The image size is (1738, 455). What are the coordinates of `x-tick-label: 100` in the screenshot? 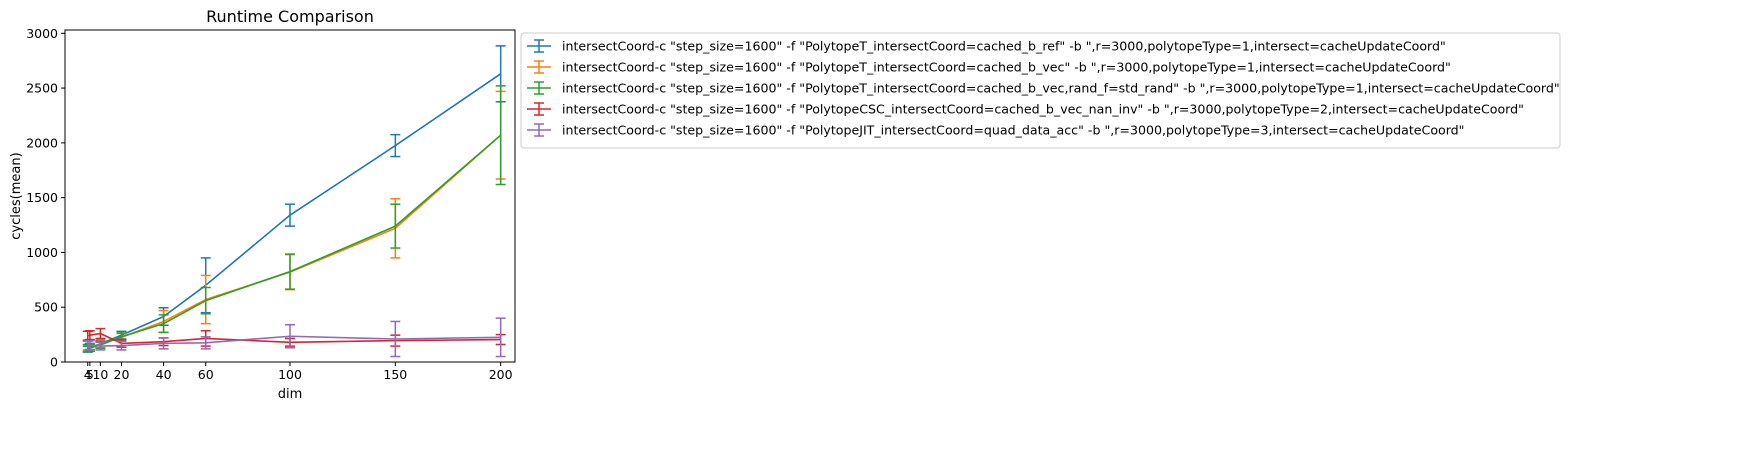 It's located at (290, 374).